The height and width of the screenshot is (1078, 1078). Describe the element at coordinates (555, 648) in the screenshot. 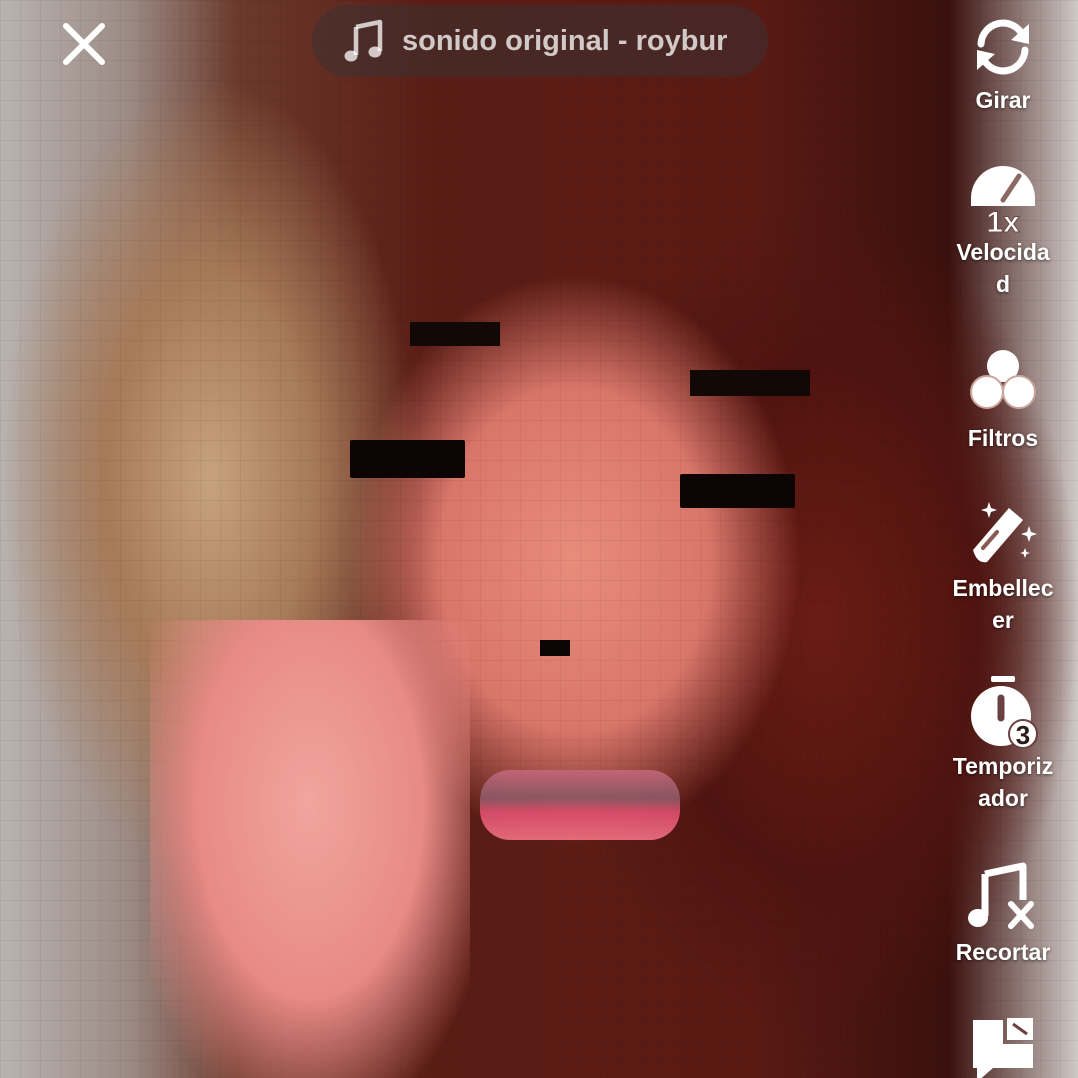

I see `preview-nose` at that location.